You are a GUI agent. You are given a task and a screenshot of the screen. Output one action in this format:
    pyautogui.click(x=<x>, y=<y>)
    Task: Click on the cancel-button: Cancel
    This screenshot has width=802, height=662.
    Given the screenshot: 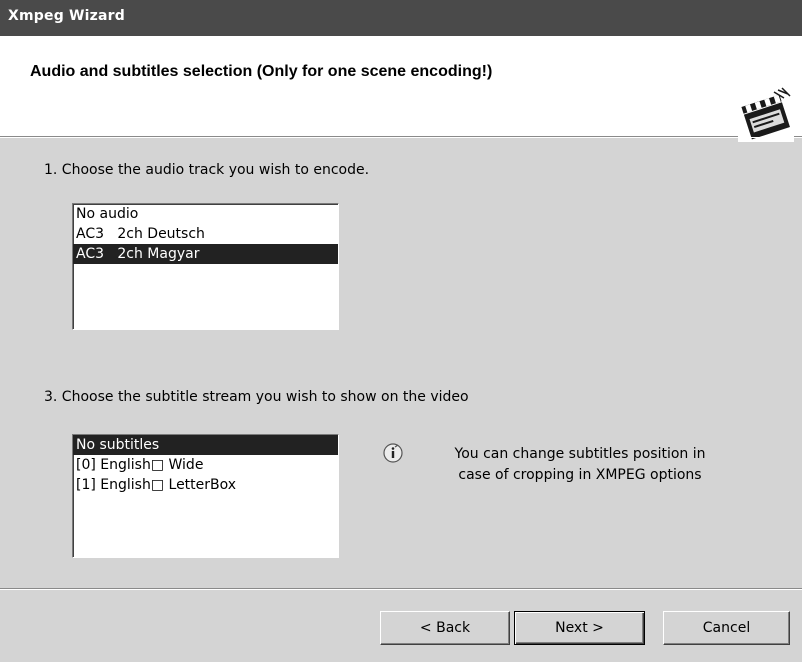 What is the action you would take?
    pyautogui.click(x=726, y=628)
    